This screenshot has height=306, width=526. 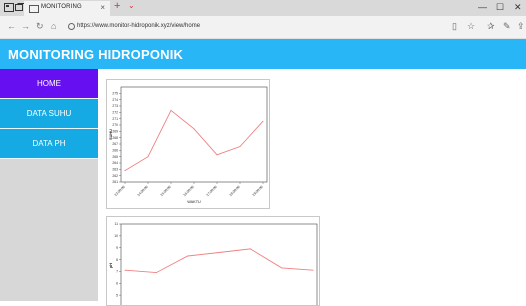 I want to click on close-tab-icon: ×, so click(x=102, y=7).